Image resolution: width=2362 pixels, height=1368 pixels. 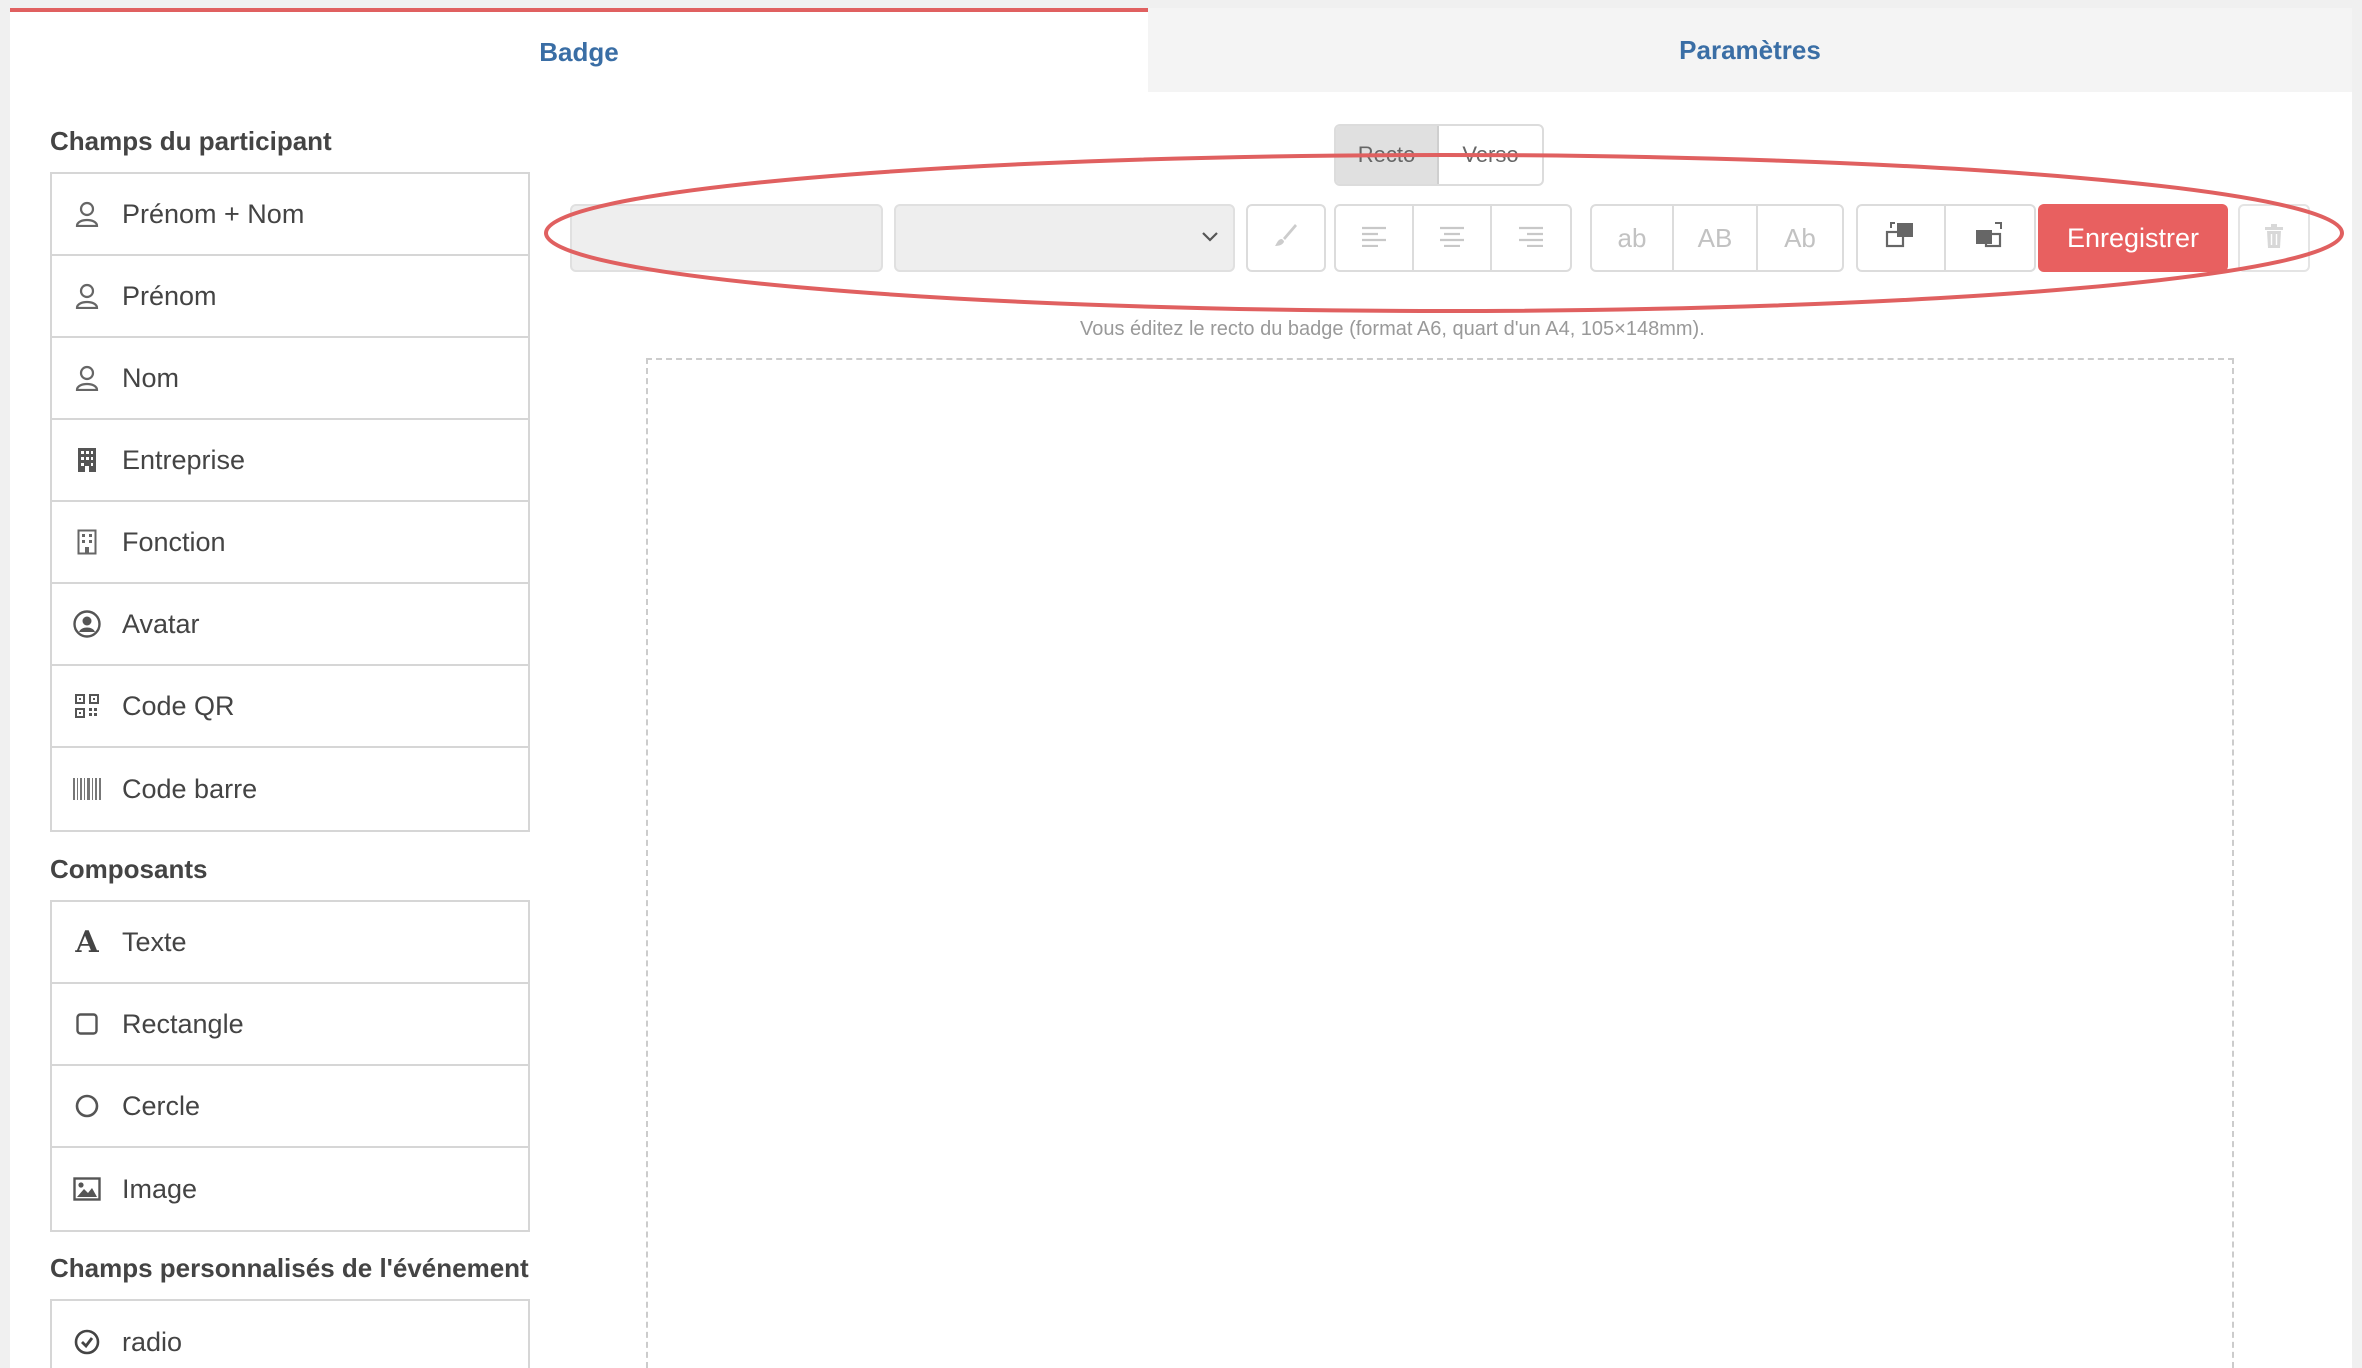 I want to click on field-fonction: Fonction, so click(x=290, y=543).